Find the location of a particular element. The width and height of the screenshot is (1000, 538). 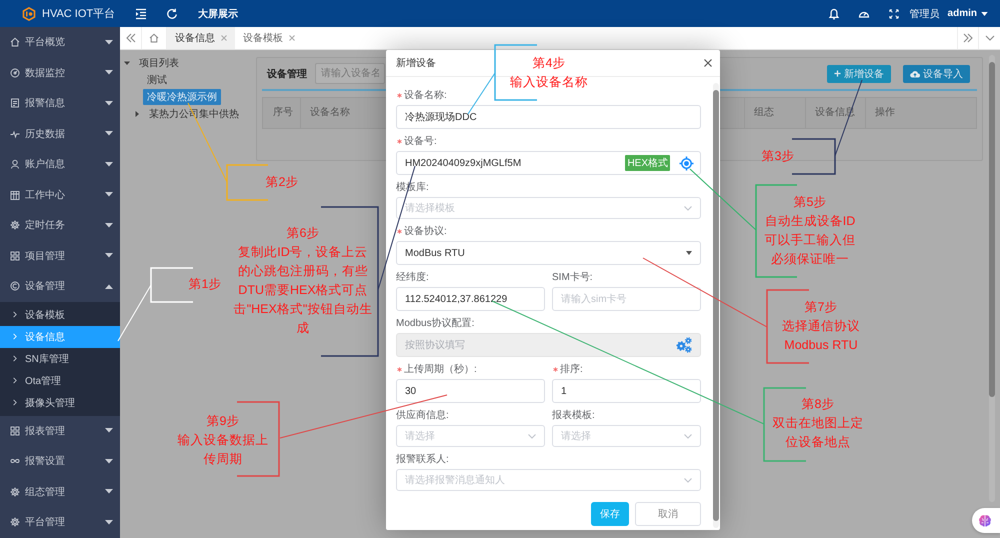

field-label: 排序: is located at coordinates (571, 369).